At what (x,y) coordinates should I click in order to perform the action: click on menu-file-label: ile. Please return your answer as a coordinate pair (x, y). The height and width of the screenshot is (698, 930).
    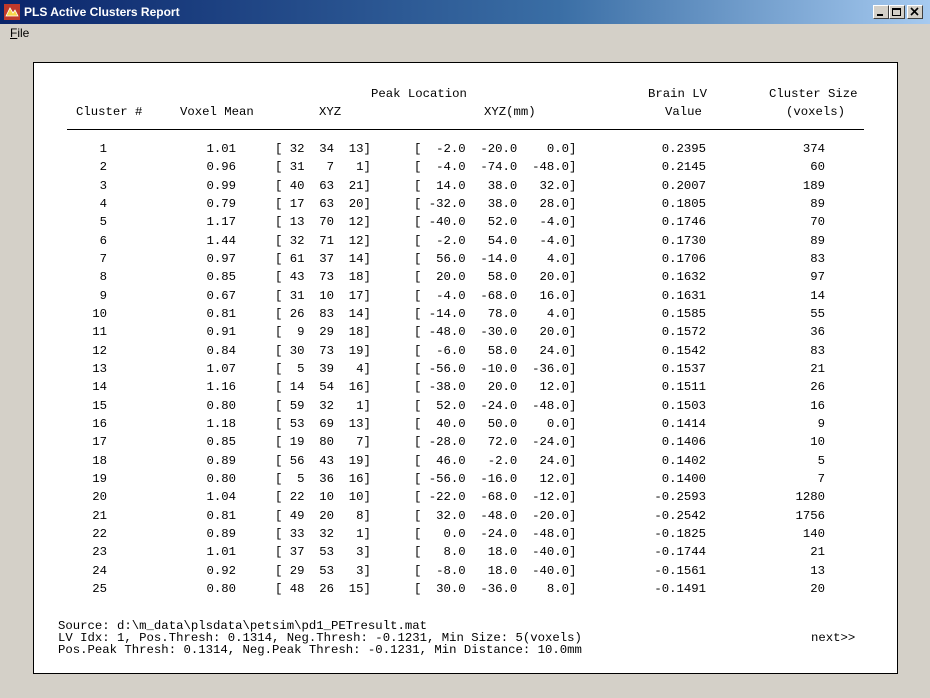
    Looking at the image, I should click on (23, 33).